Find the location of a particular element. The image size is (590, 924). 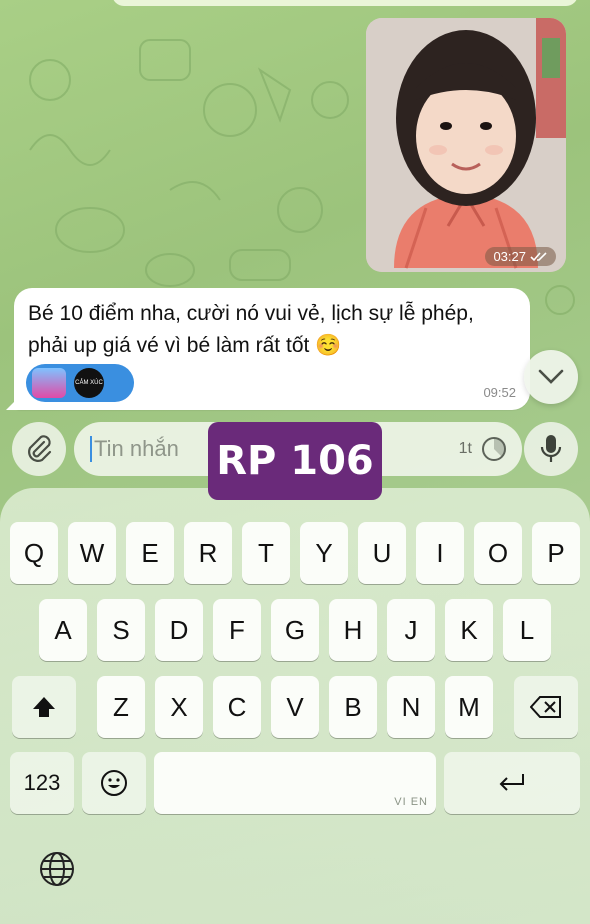

photo-time-text: 03:27 is located at coordinates (509, 256).